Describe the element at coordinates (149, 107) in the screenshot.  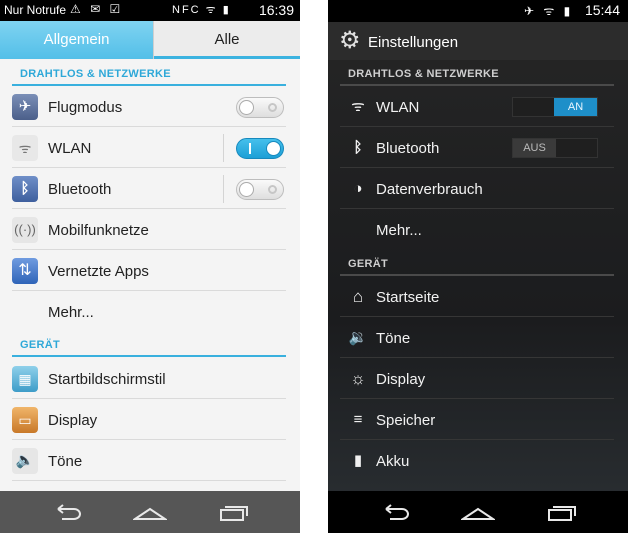
I see `settings-item-flugmodus: ✈ Flugmodus` at that location.